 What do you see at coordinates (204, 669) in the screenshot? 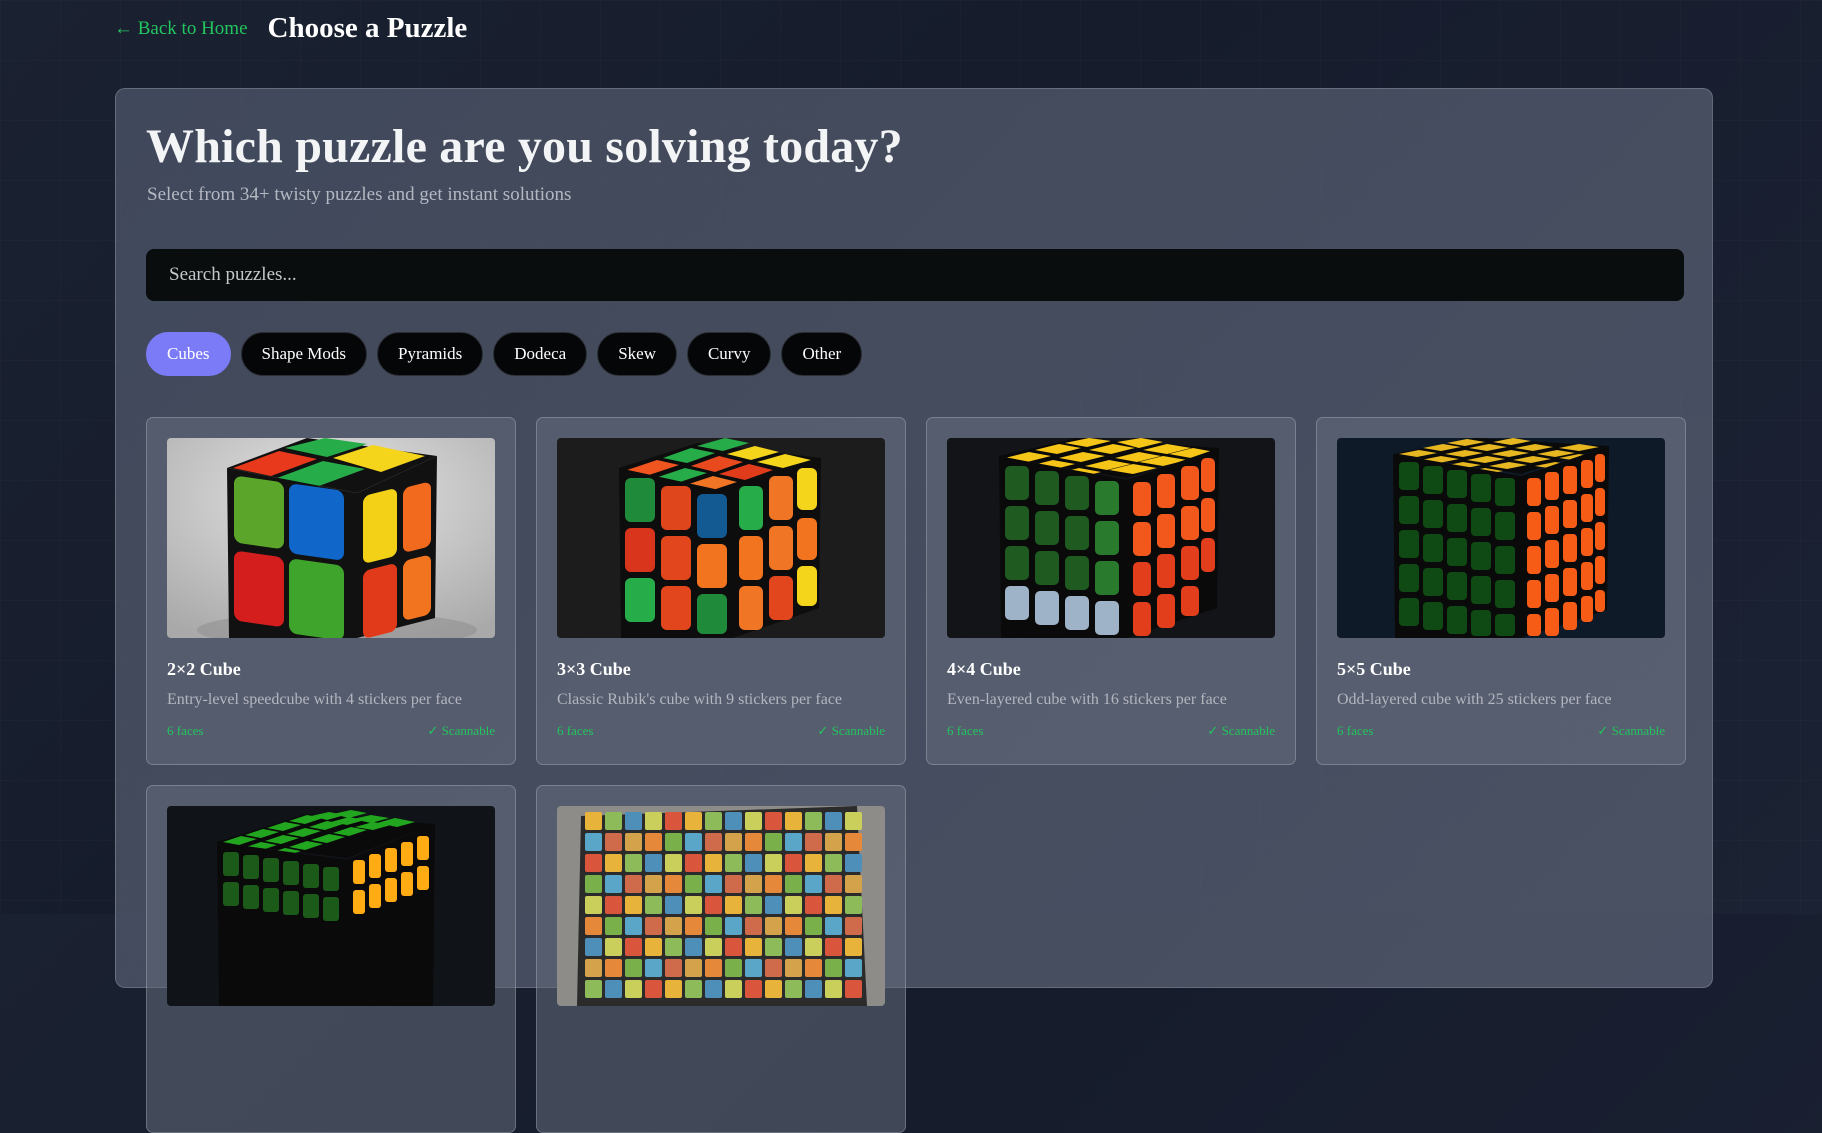
I see `puzzle-title: 2×2 Cube` at bounding box center [204, 669].